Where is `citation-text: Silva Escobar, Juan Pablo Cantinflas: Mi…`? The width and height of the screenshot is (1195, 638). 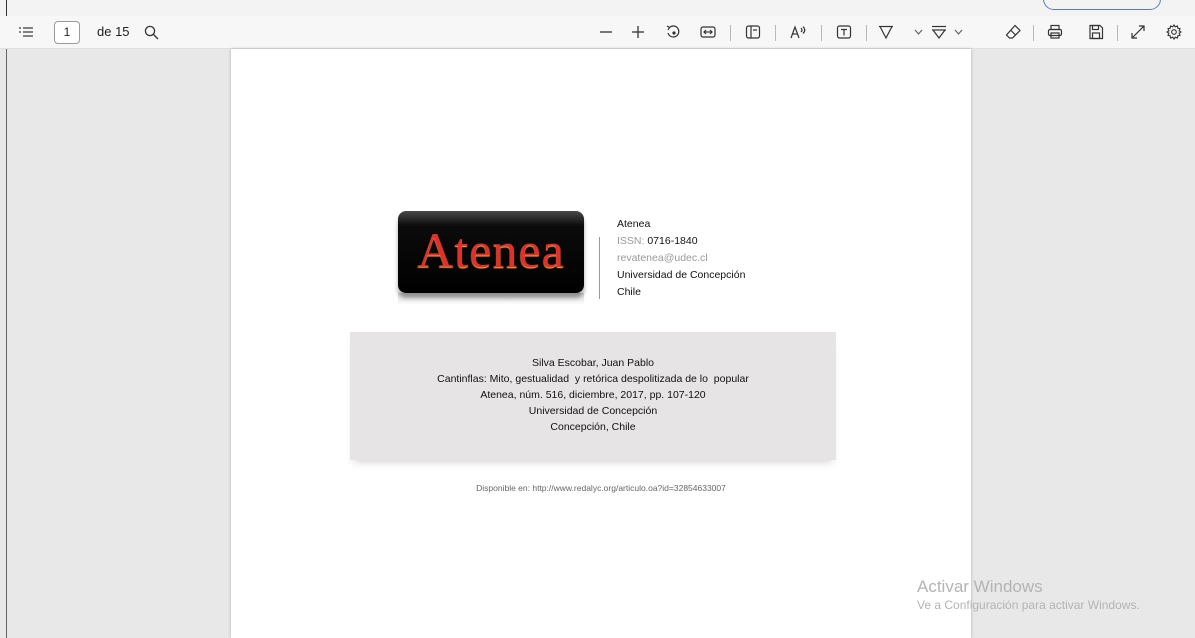 citation-text: Silva Escobar, Juan Pablo Cantinflas: Mi… is located at coordinates (593, 395).